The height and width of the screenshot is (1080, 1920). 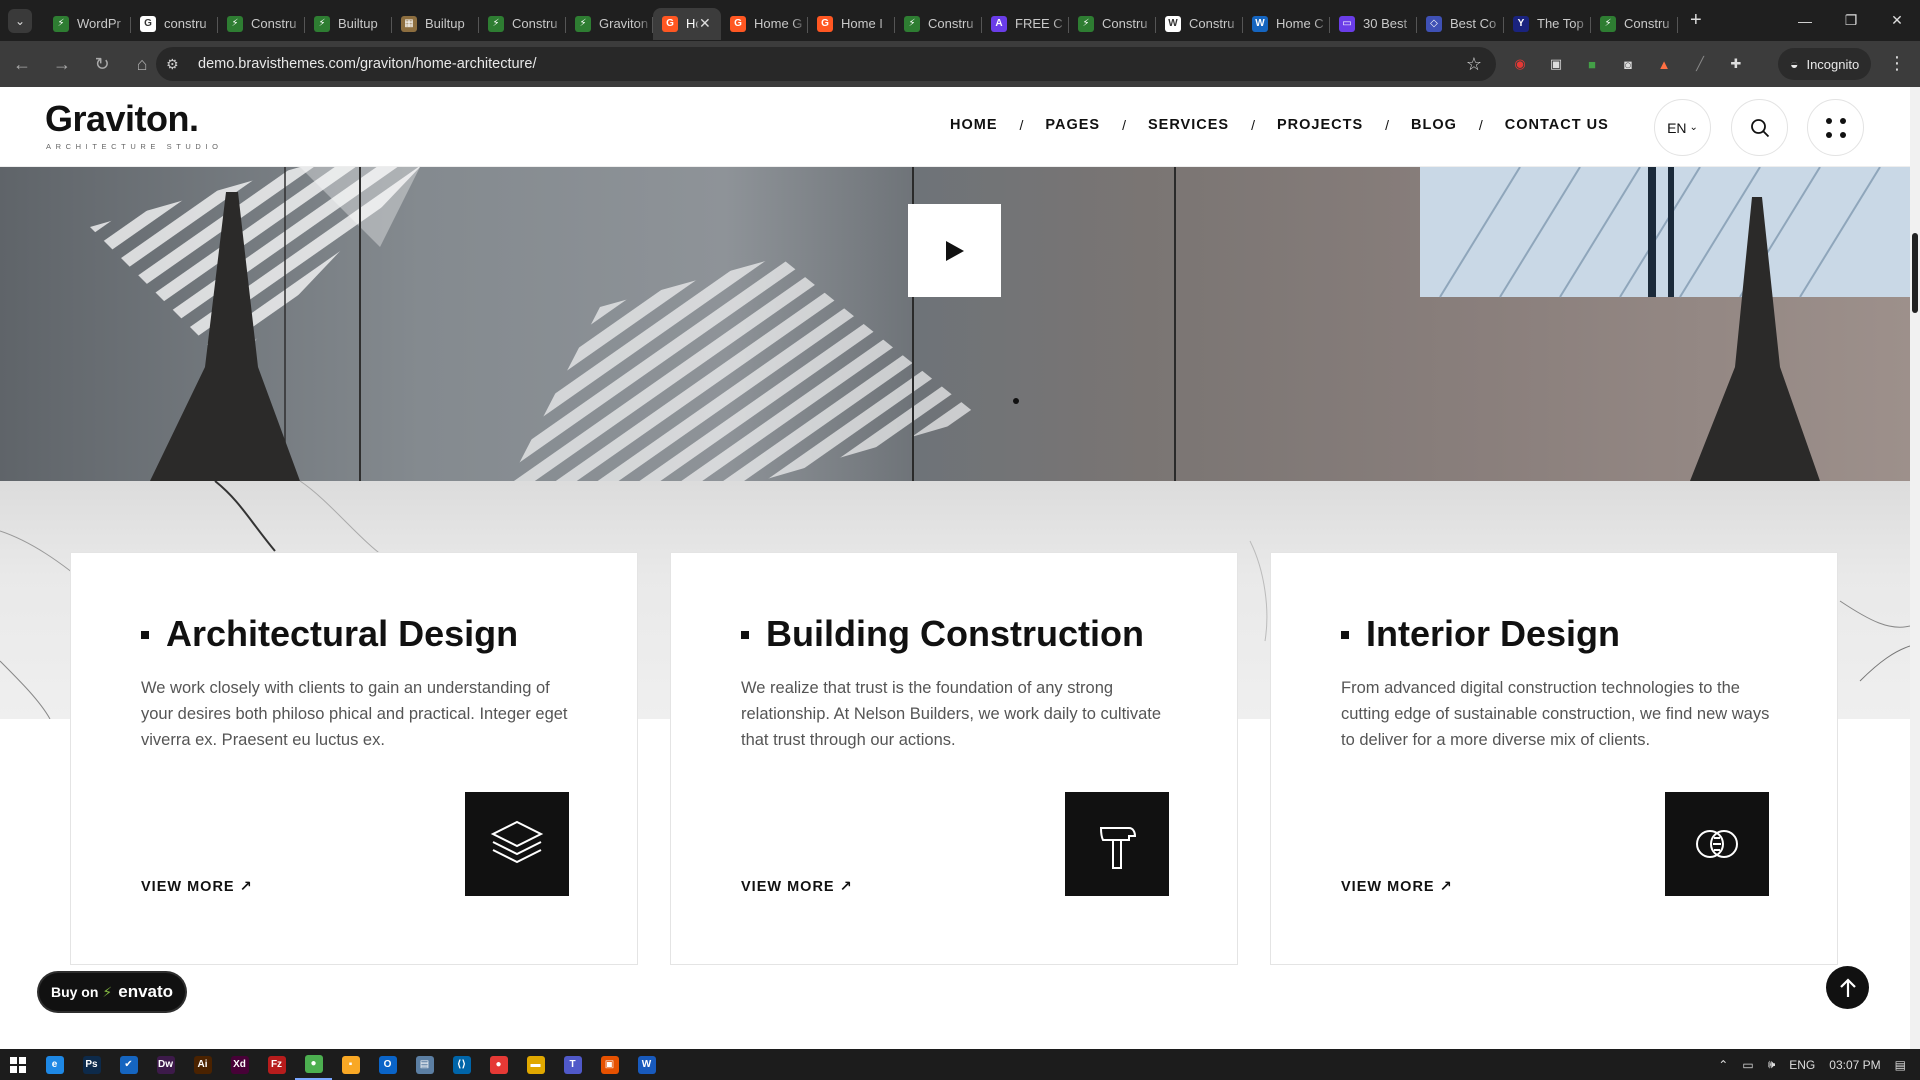 I want to click on extension-white-icon: ▣, so click(x=1556, y=64).